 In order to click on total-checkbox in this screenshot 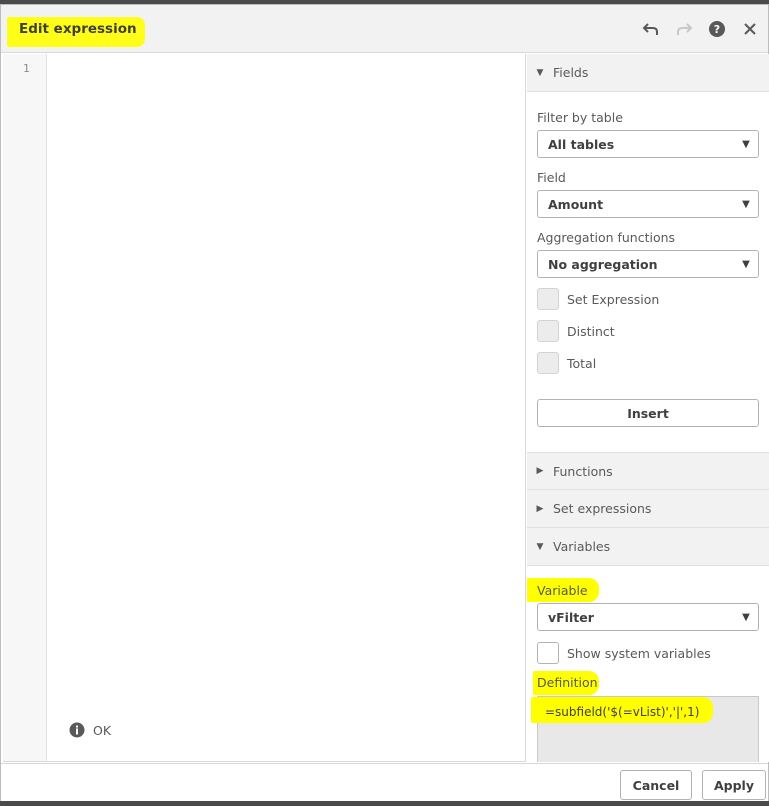, I will do `click(548, 363)`.